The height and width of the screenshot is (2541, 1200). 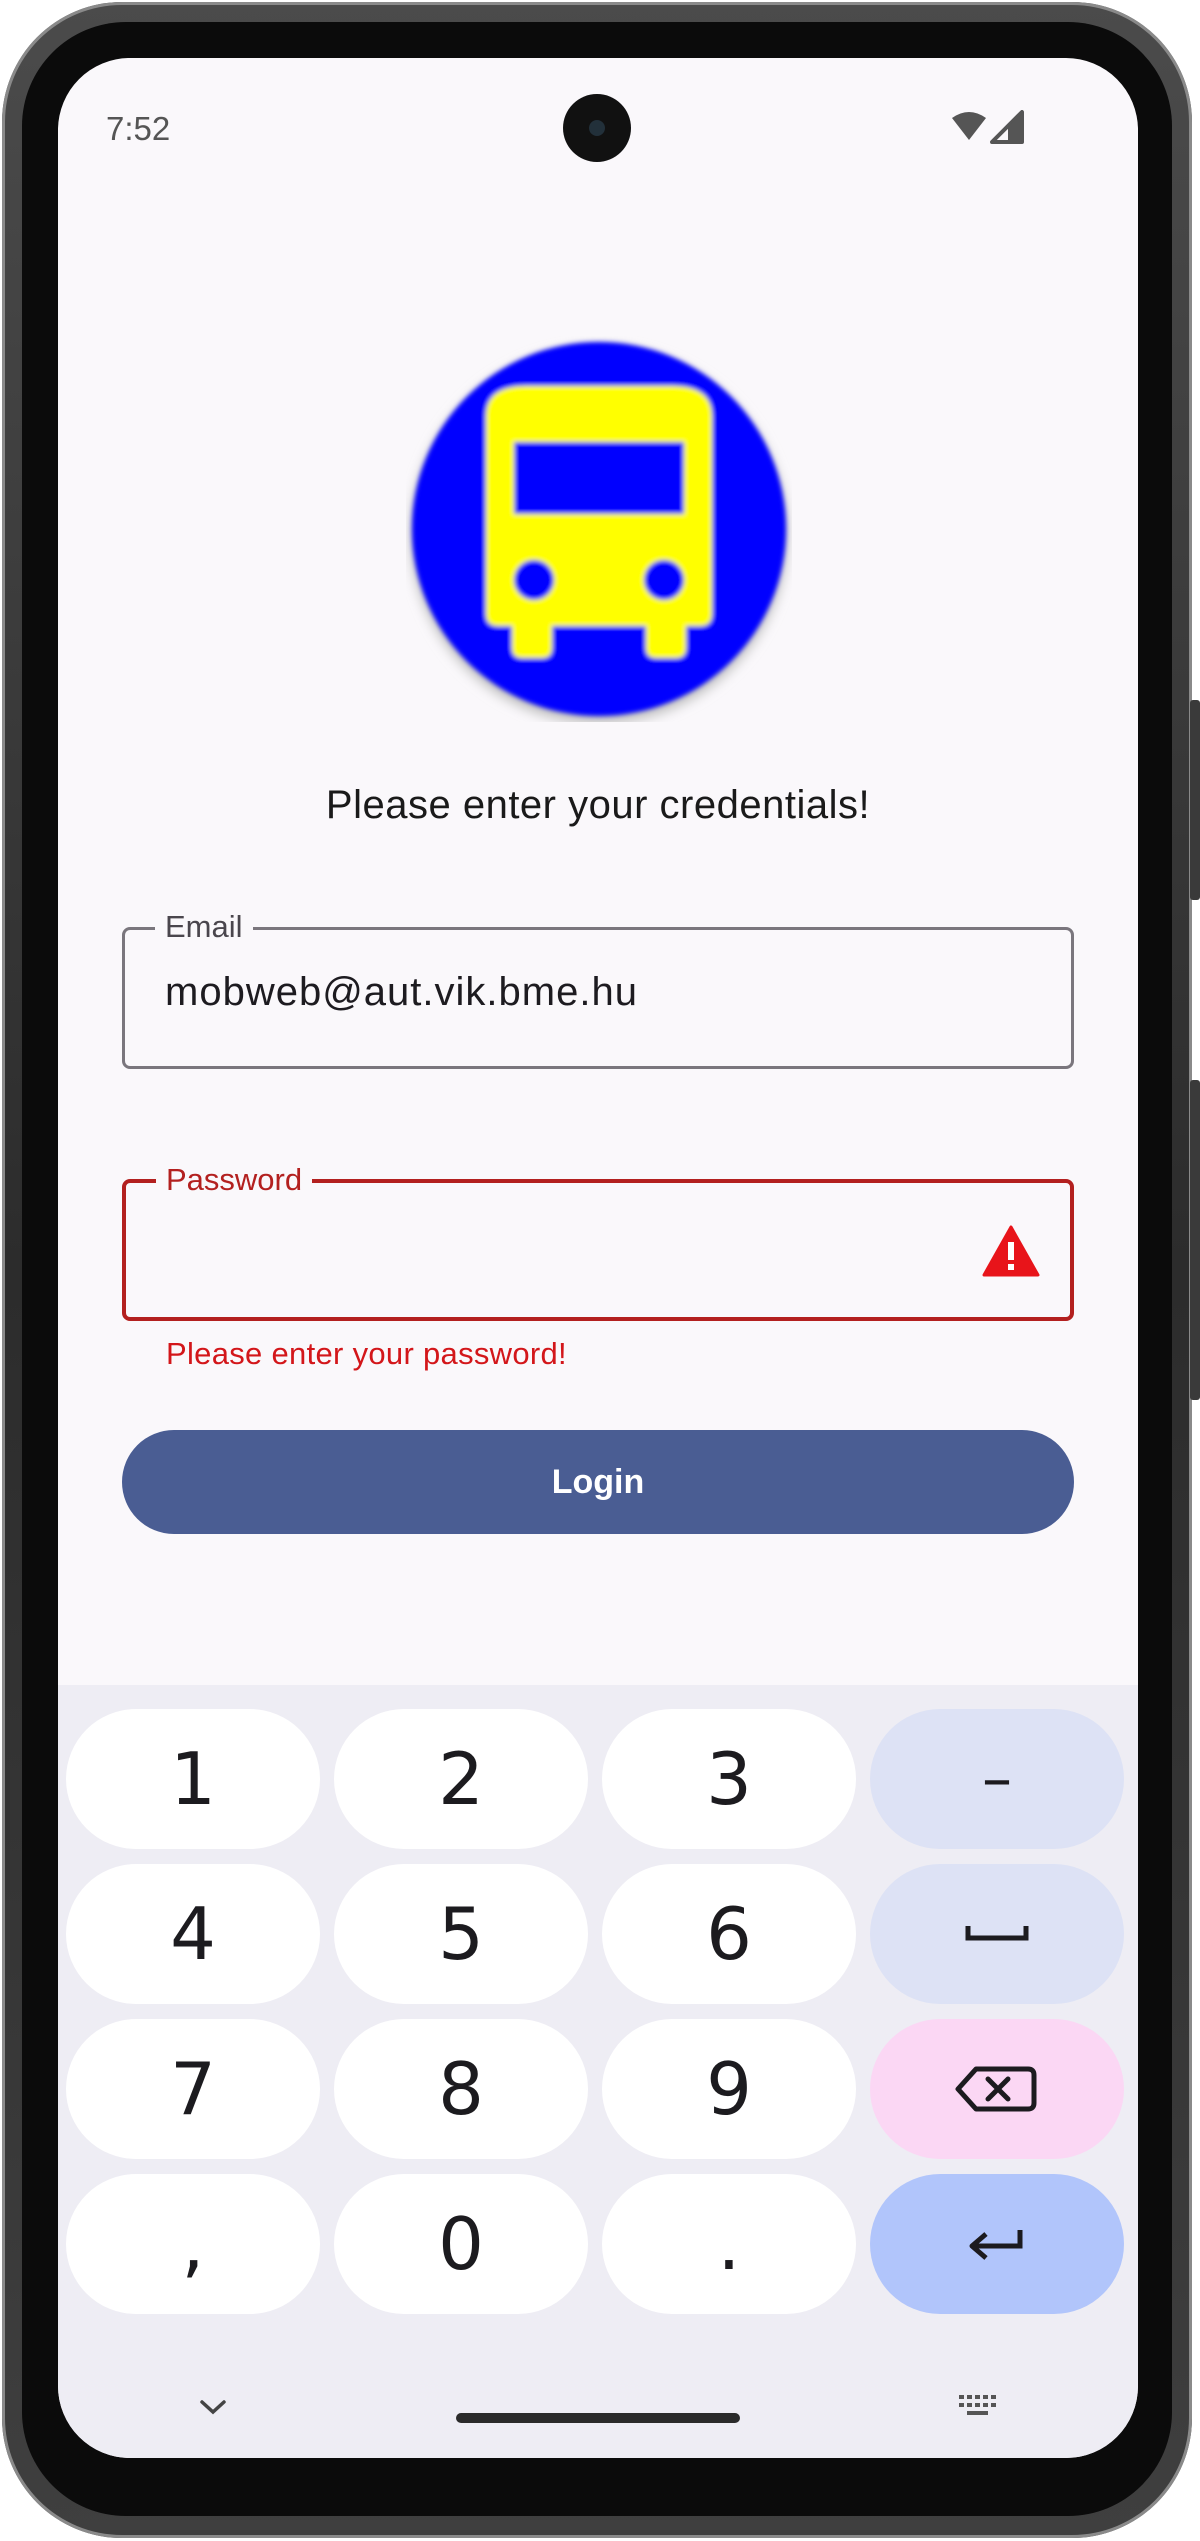 I want to click on key-comma: ,, so click(x=193, y=2244).